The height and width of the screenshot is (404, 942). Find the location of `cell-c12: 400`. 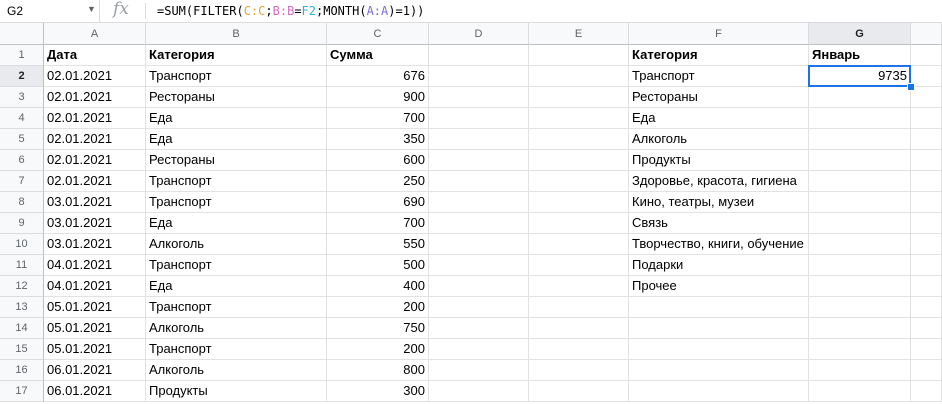

cell-c12: 400 is located at coordinates (378, 286).